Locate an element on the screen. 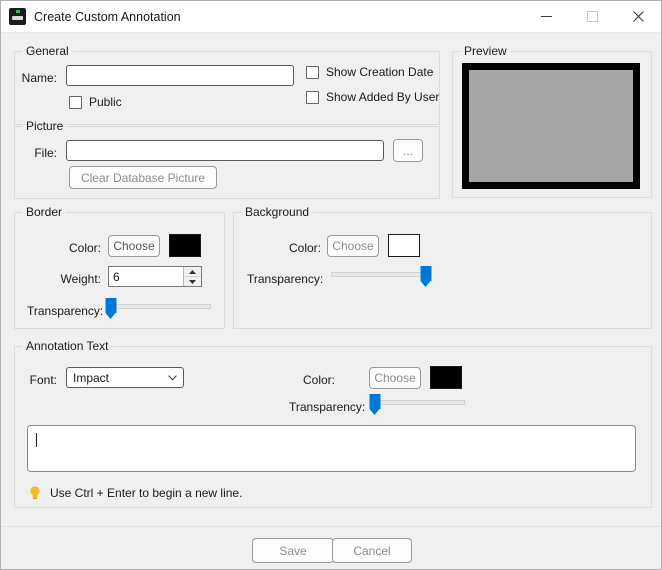 Image resolution: width=662 pixels, height=570 pixels. app-icon is located at coordinates (17, 16).